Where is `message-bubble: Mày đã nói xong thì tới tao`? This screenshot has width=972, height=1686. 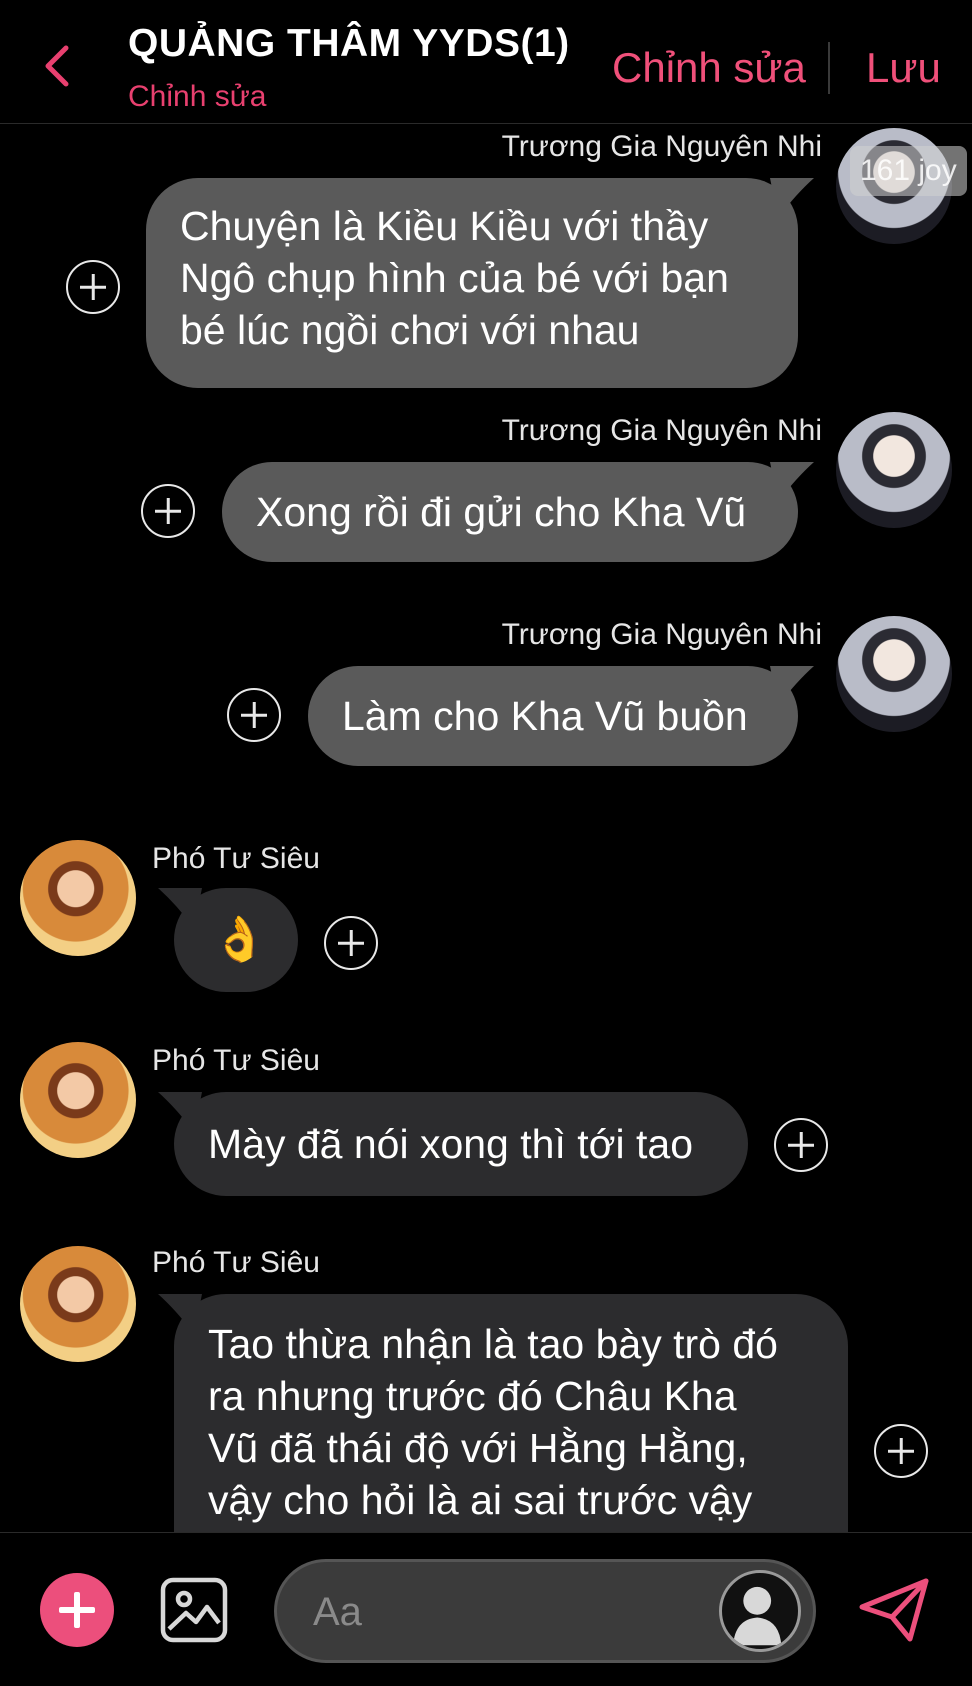 message-bubble: Mày đã nói xong thì tới tao is located at coordinates (453, 1144).